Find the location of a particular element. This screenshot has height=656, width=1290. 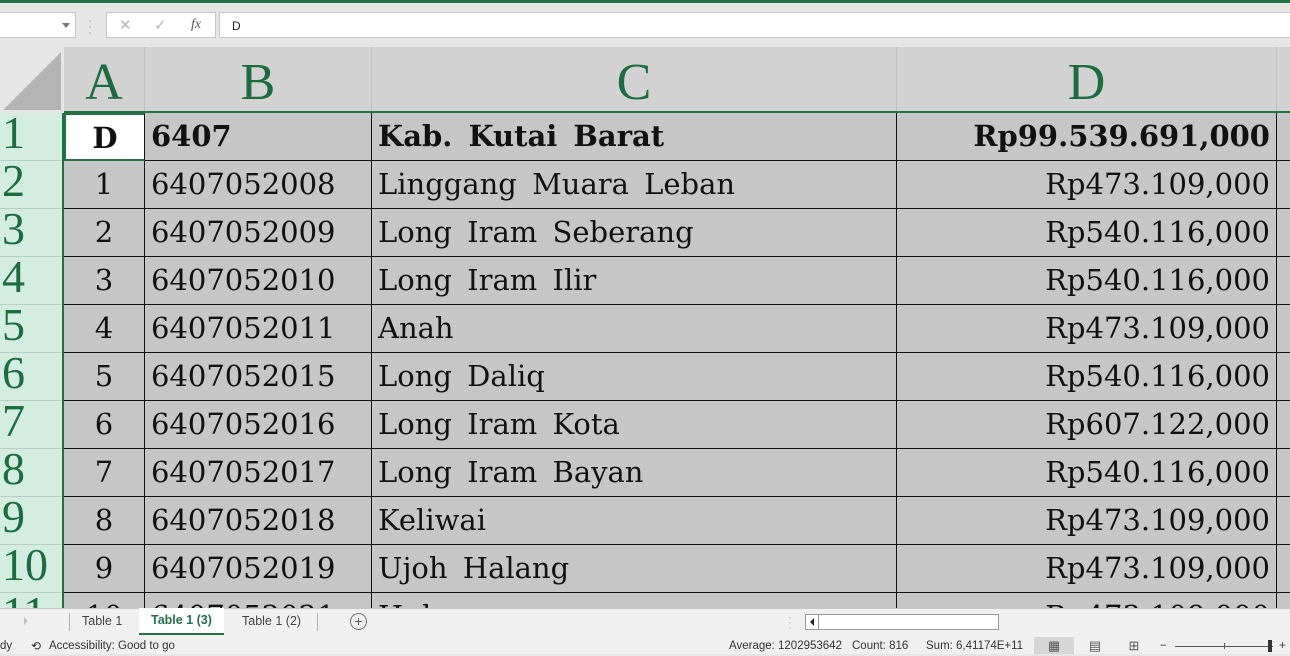

cell-b1: 6407 is located at coordinates (258, 137).